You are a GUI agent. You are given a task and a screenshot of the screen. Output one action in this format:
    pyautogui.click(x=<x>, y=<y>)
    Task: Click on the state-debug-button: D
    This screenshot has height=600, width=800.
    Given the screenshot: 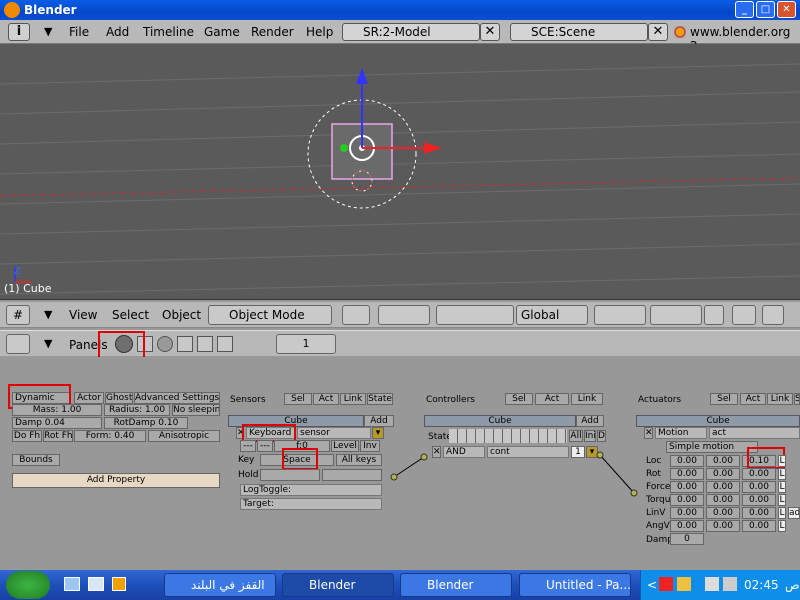 What is the action you would take?
    pyautogui.click(x=601, y=436)
    